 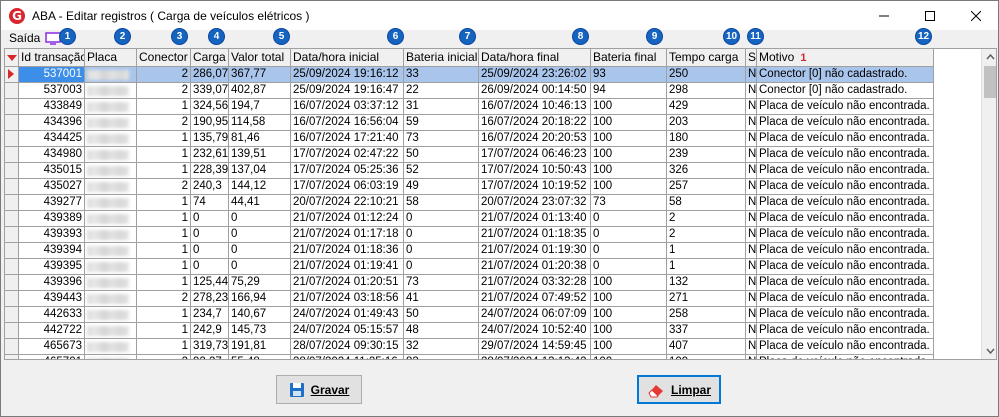 What do you see at coordinates (260, 187) in the screenshot?
I see `table-cell: 144,12` at bounding box center [260, 187].